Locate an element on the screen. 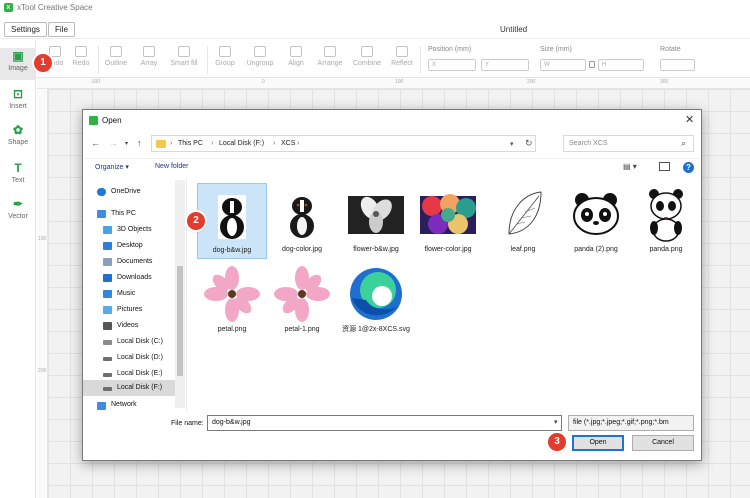 Image resolution: width=750 pixels, height=498 pixels. breadcrumb-local-disk-f: Local Disk (F:) is located at coordinates (241, 143).